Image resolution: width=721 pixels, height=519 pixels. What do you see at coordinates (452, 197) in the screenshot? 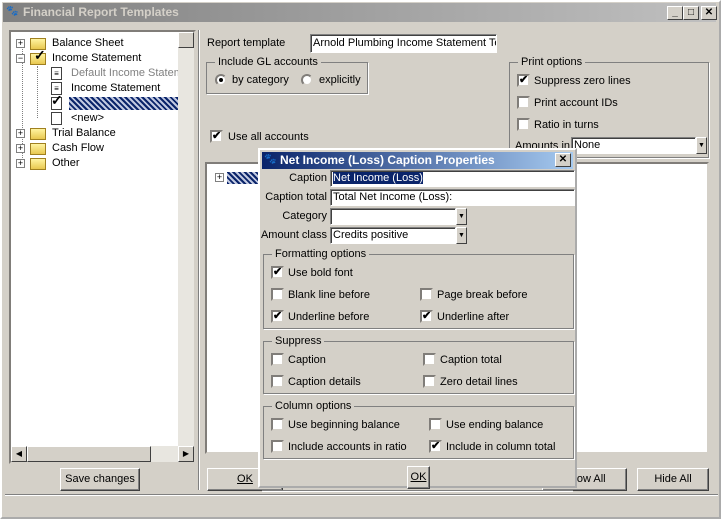
I see `caption-total-input: Total Net Income (Loss):` at bounding box center [452, 197].